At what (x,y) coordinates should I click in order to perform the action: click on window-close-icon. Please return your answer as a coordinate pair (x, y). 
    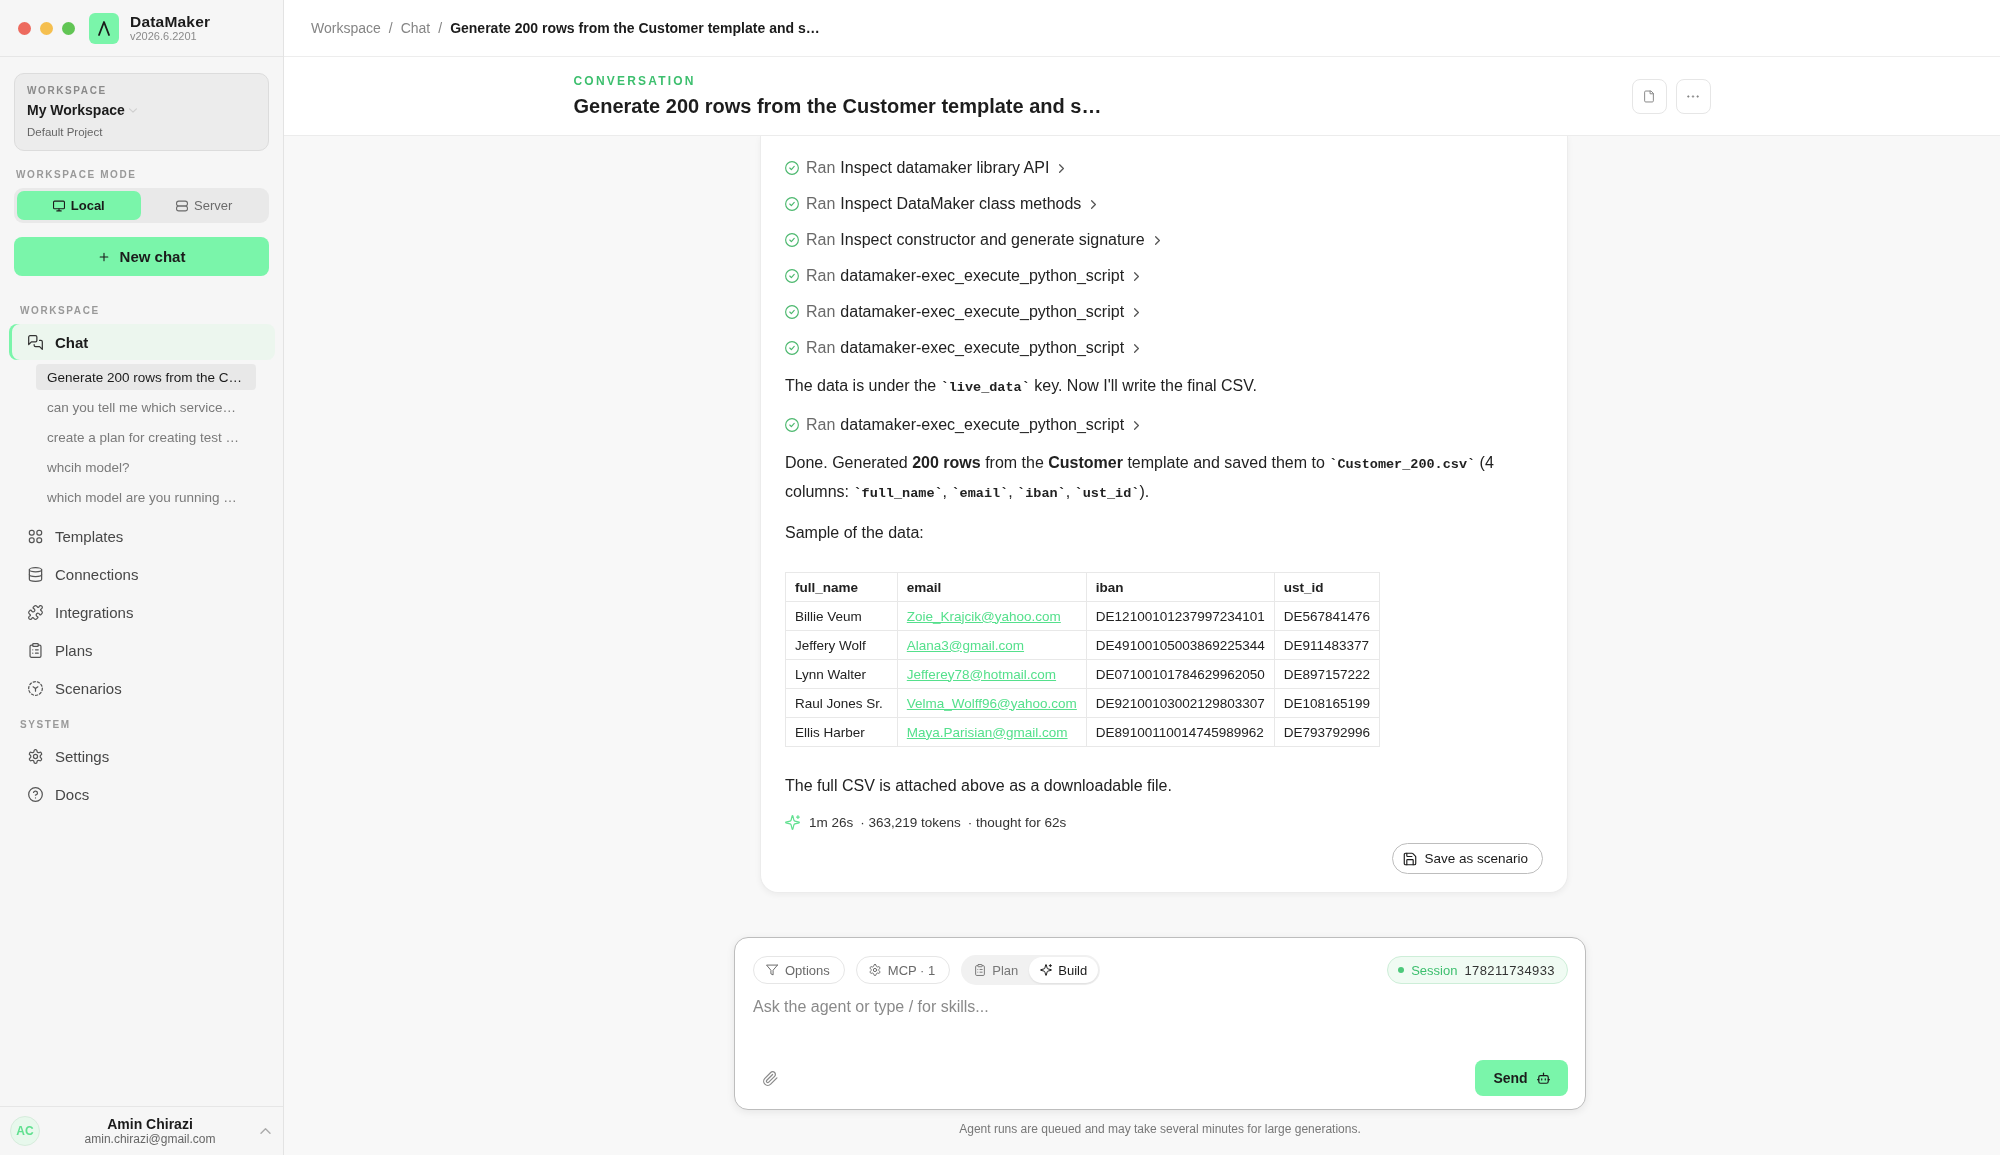
    Looking at the image, I should click on (24, 28).